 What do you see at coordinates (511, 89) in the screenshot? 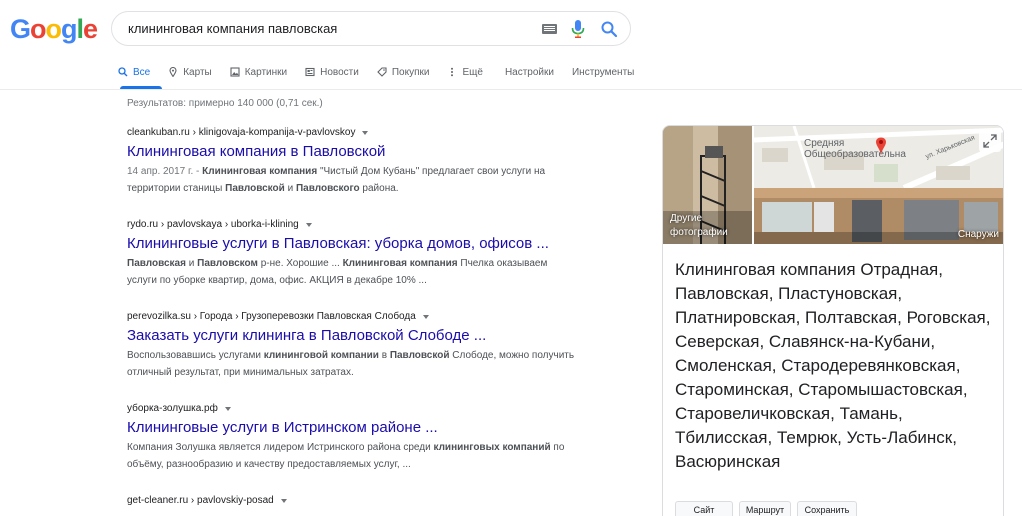
I see `tabs-divider` at bounding box center [511, 89].